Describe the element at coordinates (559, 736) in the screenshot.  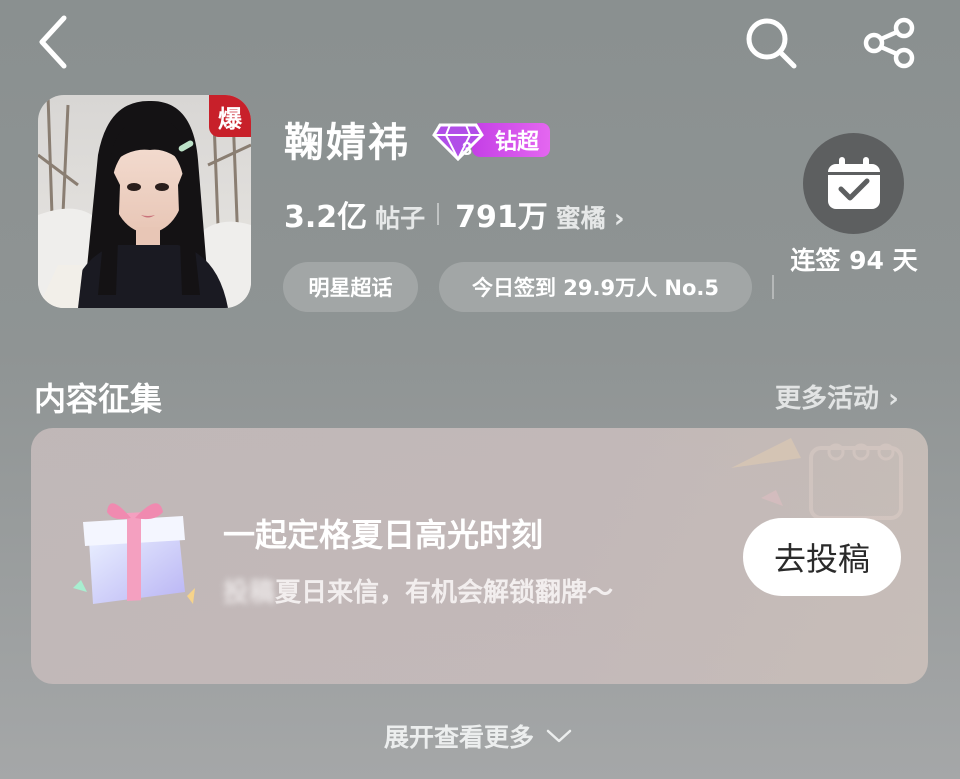
I see `chevron-down-icon` at that location.